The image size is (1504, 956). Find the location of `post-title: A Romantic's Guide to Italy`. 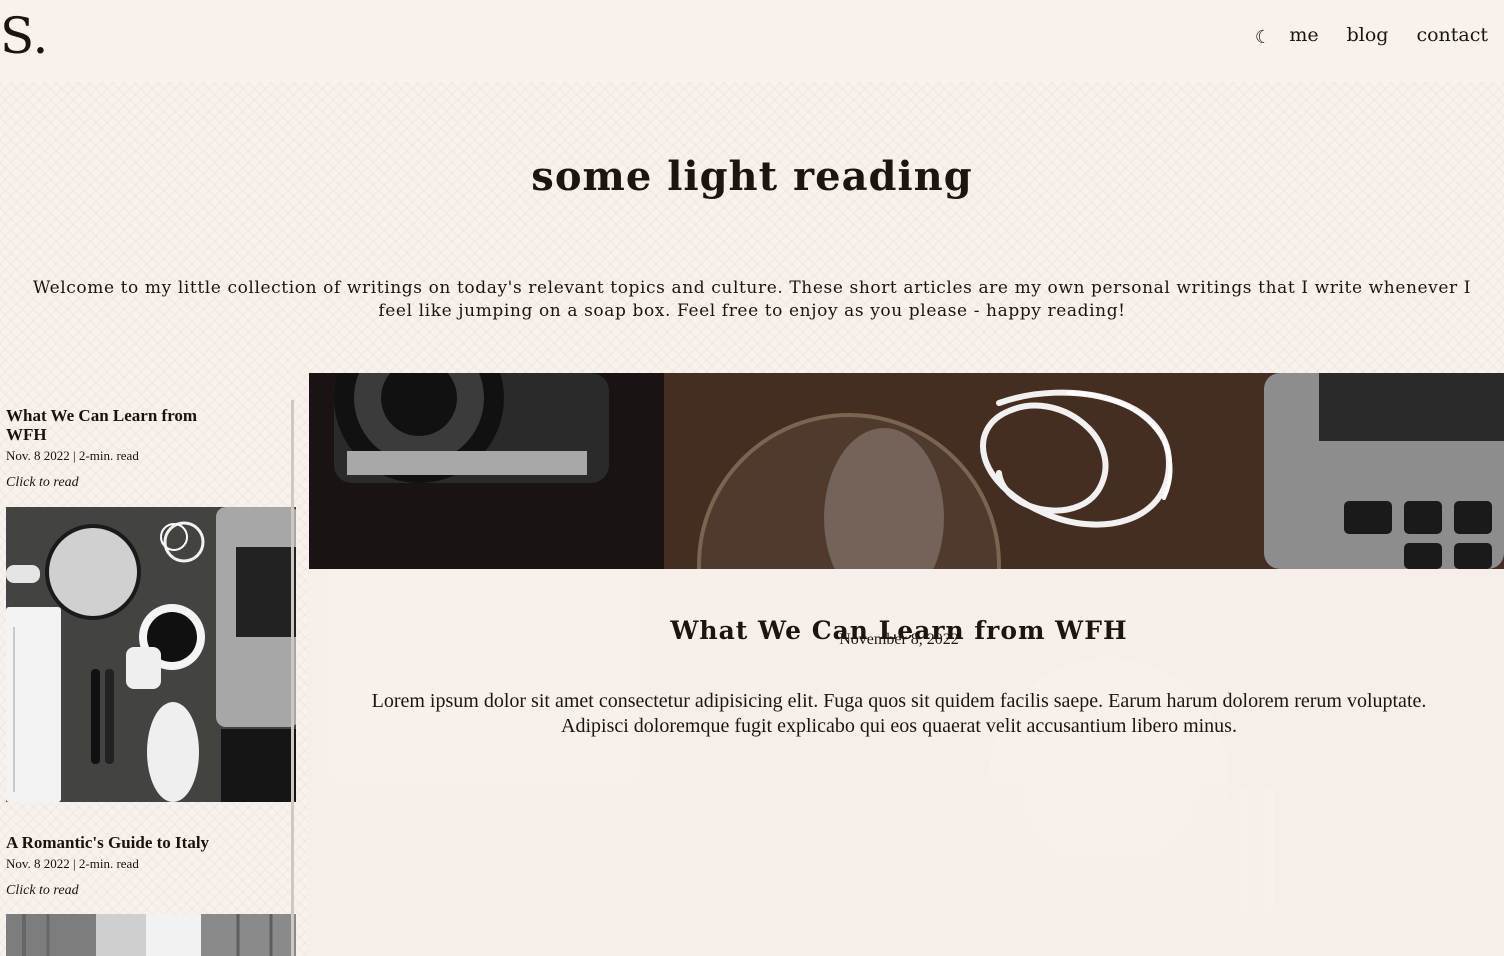

post-title: A Romantic's Guide to Italy is located at coordinates (151, 842).